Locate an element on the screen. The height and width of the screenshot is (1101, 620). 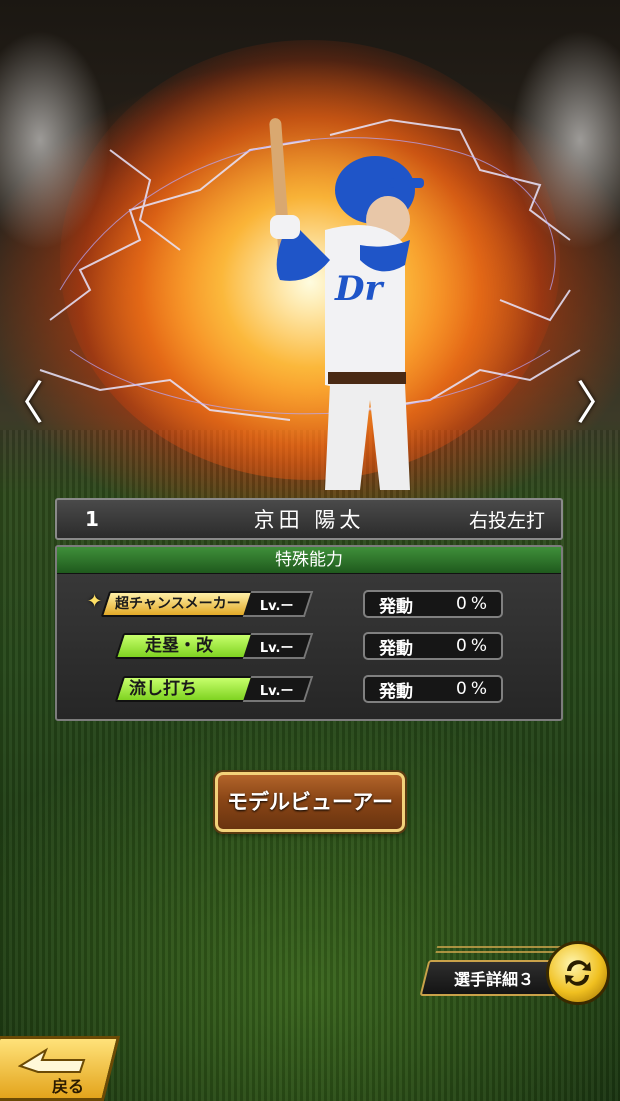
sparkle-icon: ✦ is located at coordinates (95, 601).